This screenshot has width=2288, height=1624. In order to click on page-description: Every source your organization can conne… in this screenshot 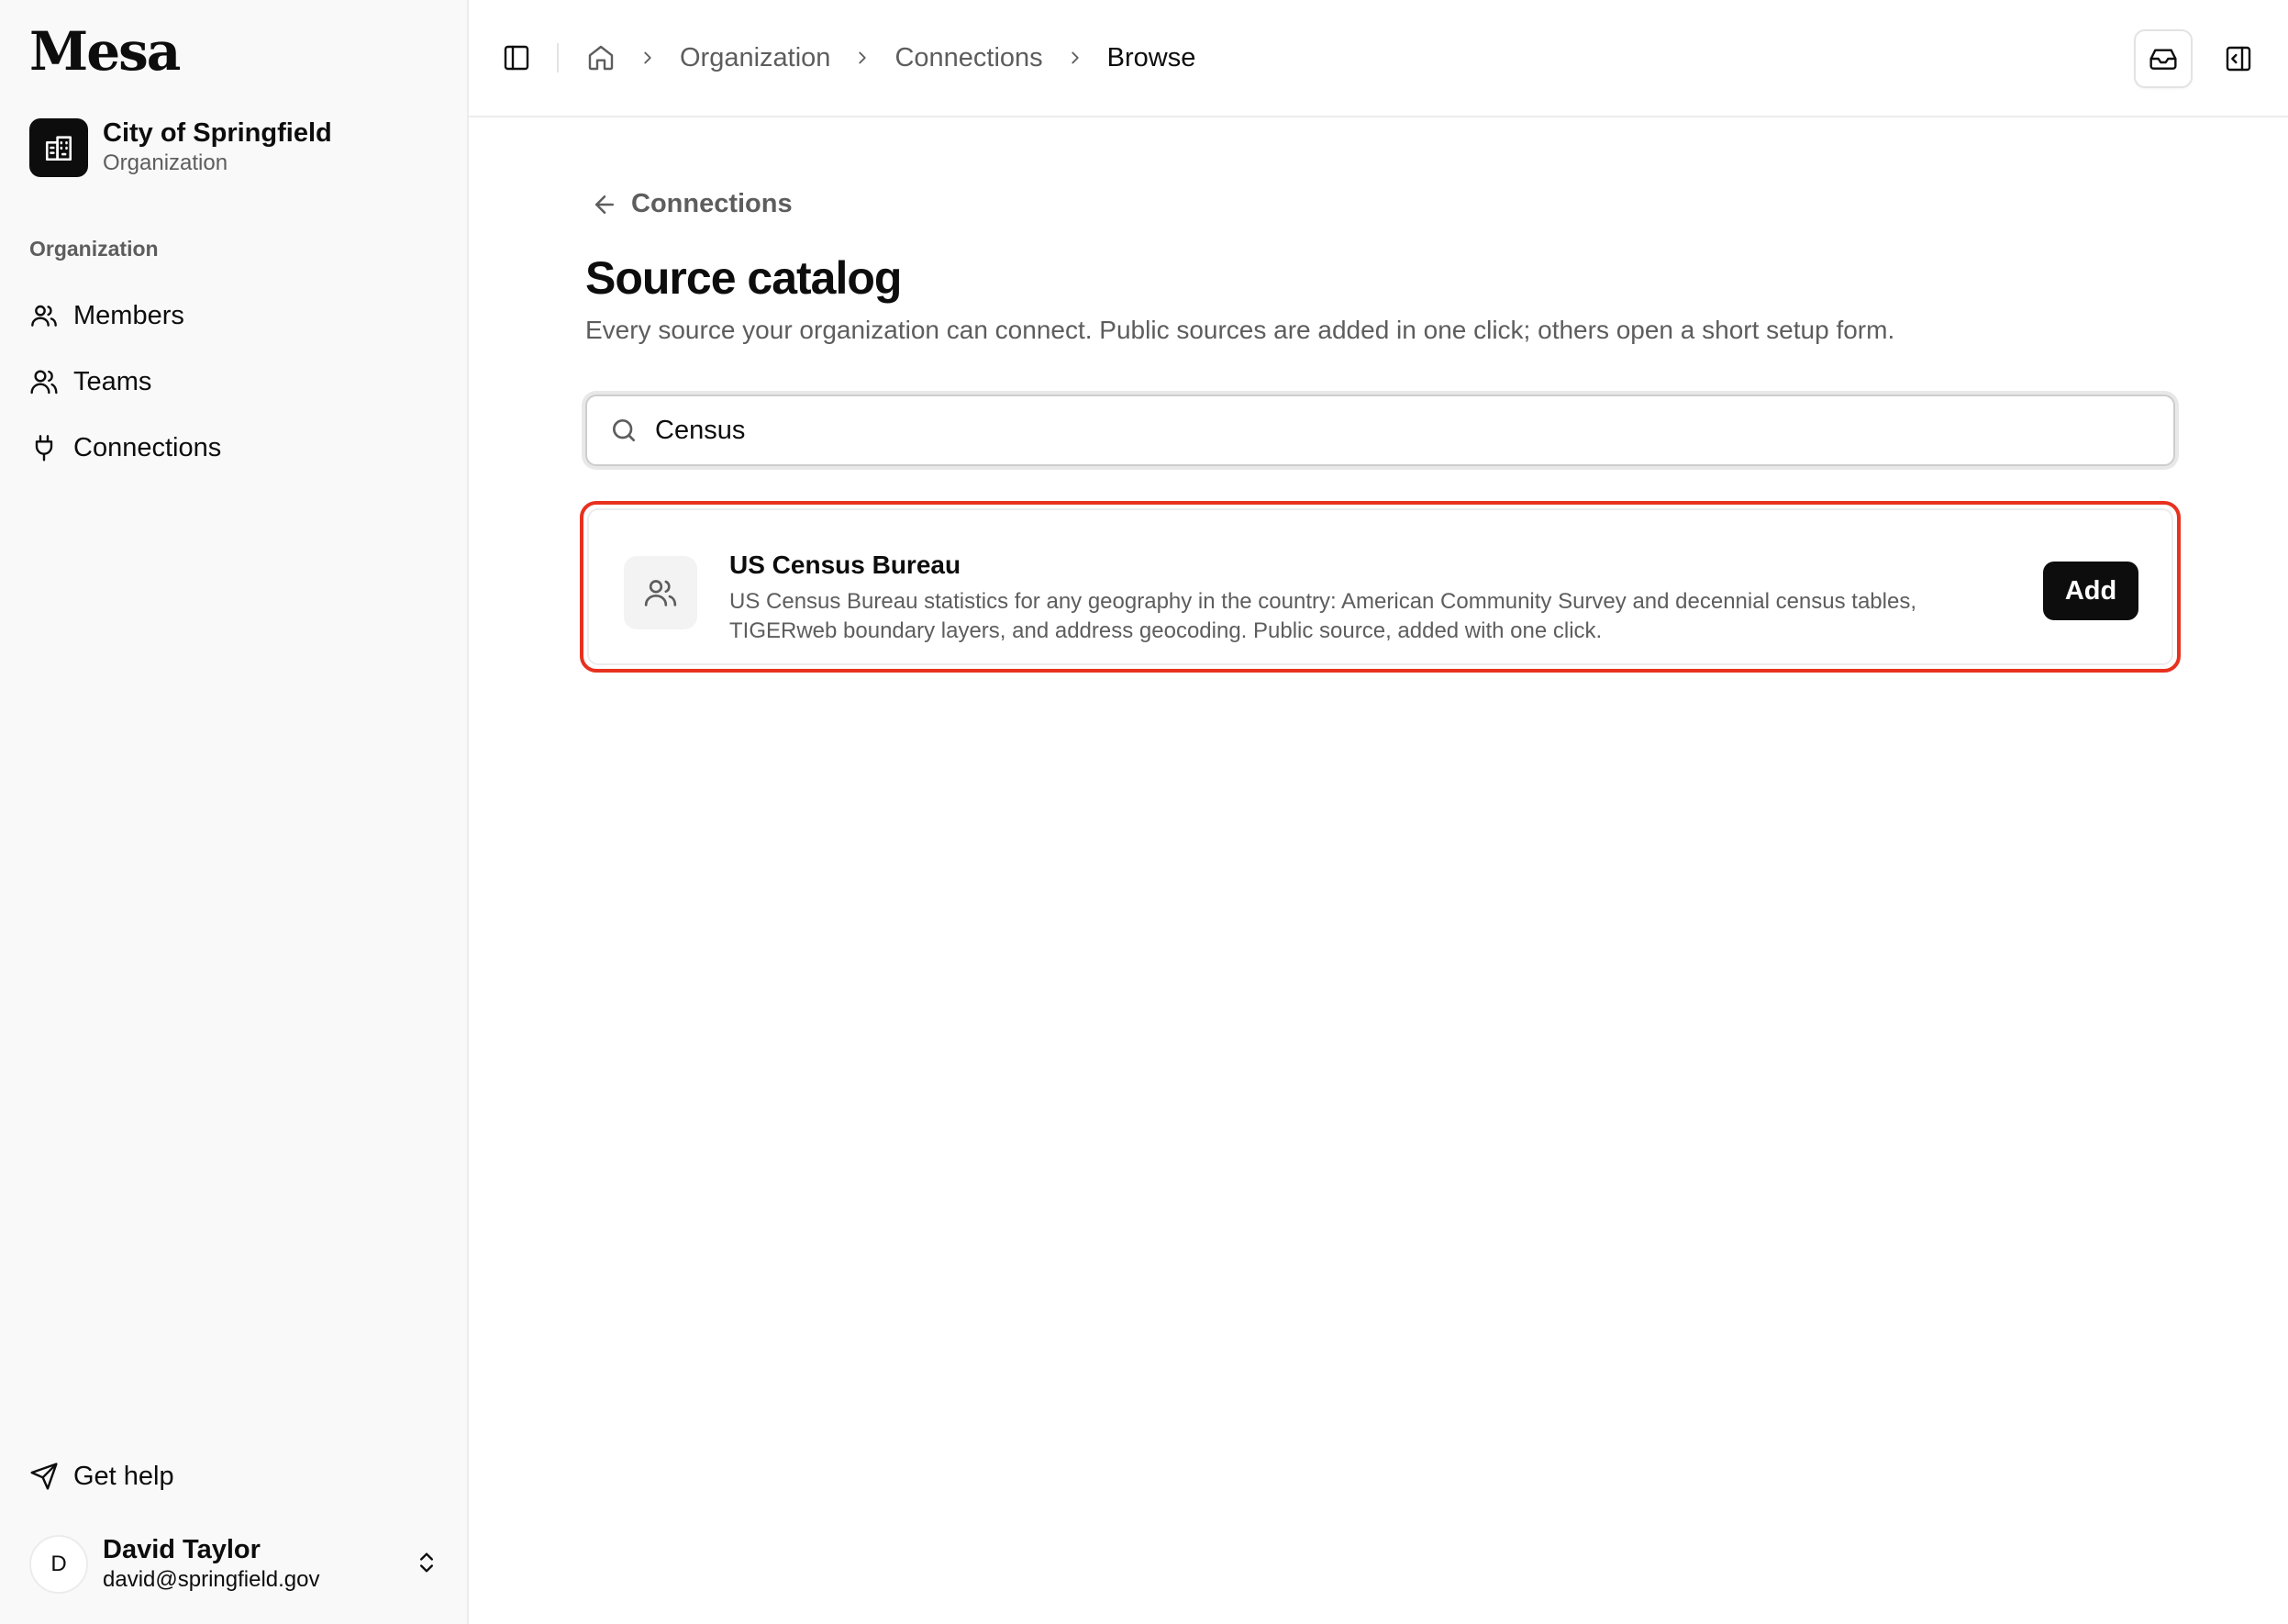, I will do `click(1240, 330)`.